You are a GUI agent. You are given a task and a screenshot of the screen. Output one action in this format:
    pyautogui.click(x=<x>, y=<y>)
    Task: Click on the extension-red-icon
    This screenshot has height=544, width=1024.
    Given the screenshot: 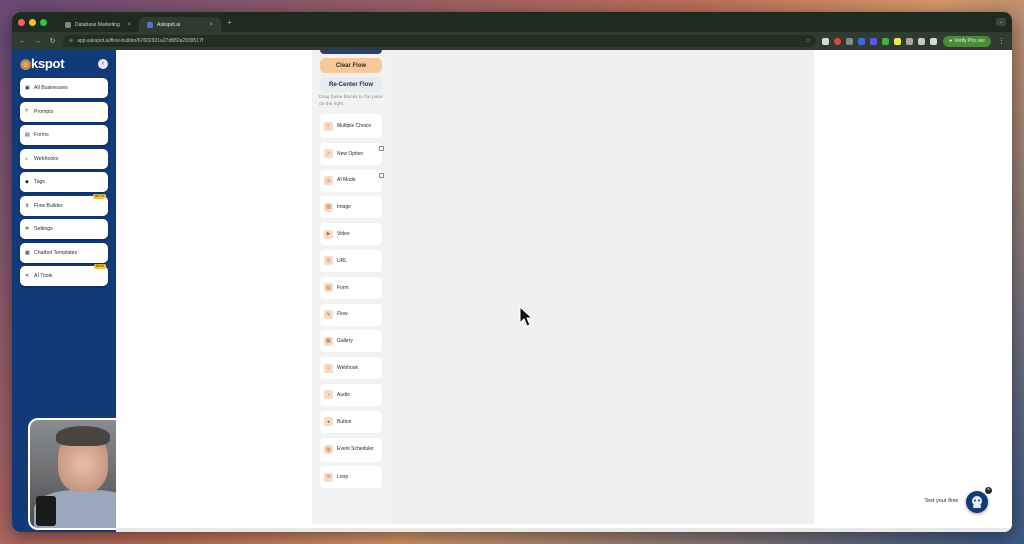 What is the action you would take?
    pyautogui.click(x=838, y=41)
    